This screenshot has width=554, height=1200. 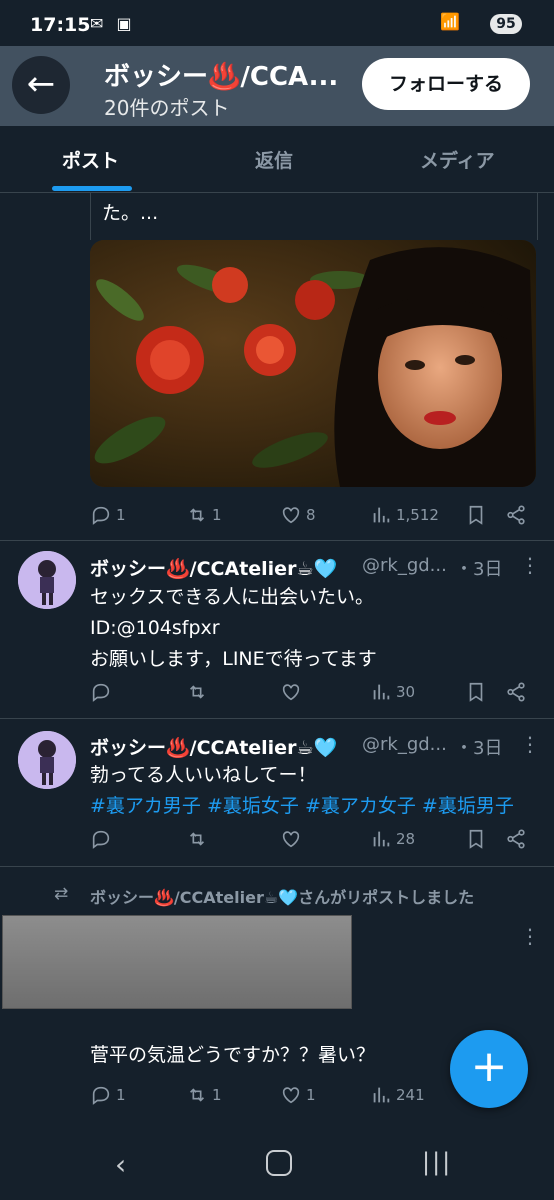 I want to click on system-navigation-bar: ‹ |||, so click(x=277, y=1165).